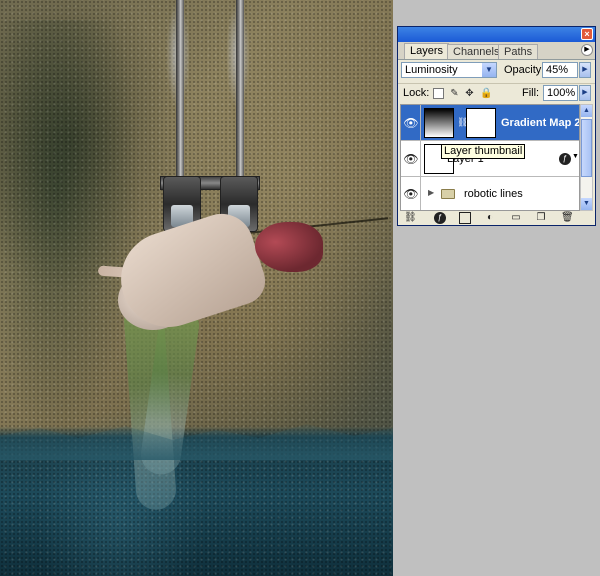  Describe the element at coordinates (427, 51) in the screenshot. I see `tab-layers: Layers` at that location.